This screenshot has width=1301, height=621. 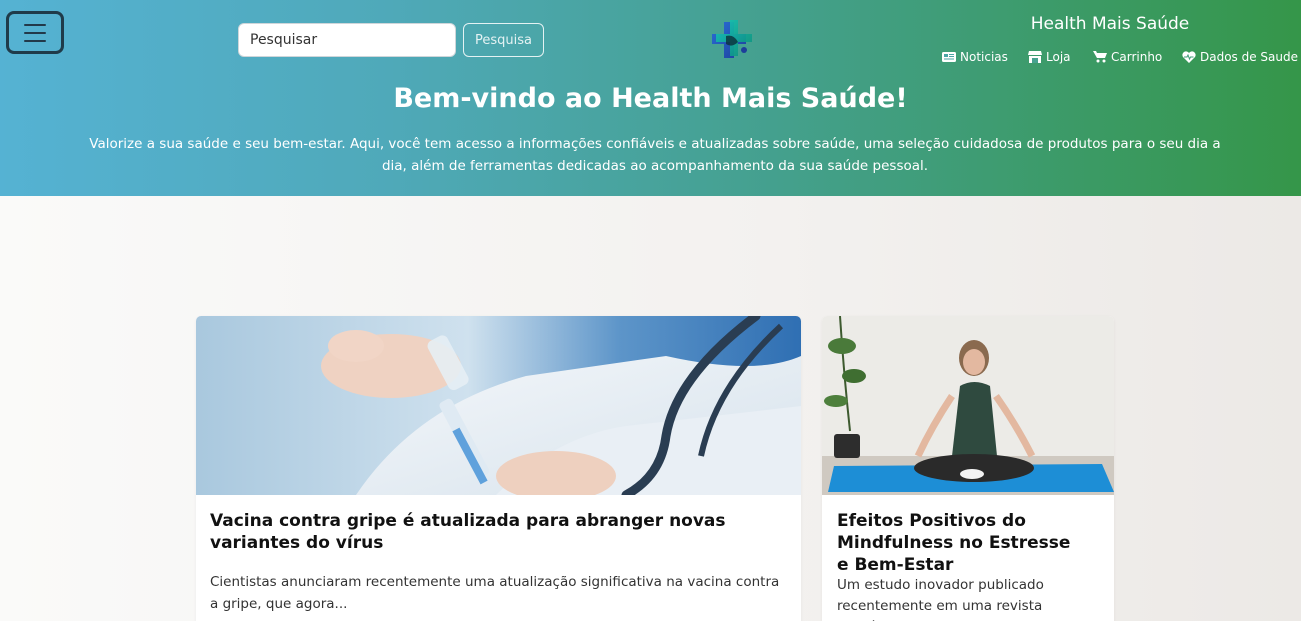 I want to click on hero-title: Bem-vindo ao Health Mais Saúde!, so click(x=650, y=98).